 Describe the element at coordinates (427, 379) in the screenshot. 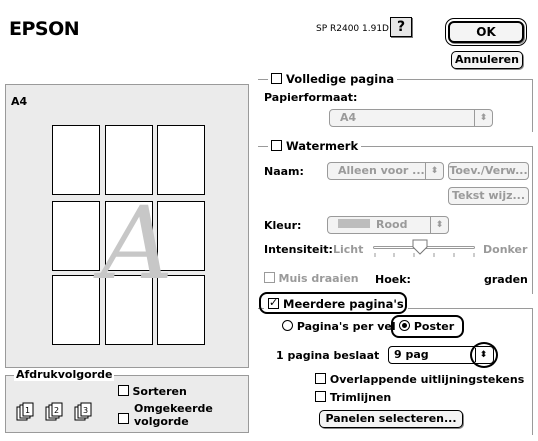

I see `overlap-marks-label: Overlappende uitlijningstekens` at that location.